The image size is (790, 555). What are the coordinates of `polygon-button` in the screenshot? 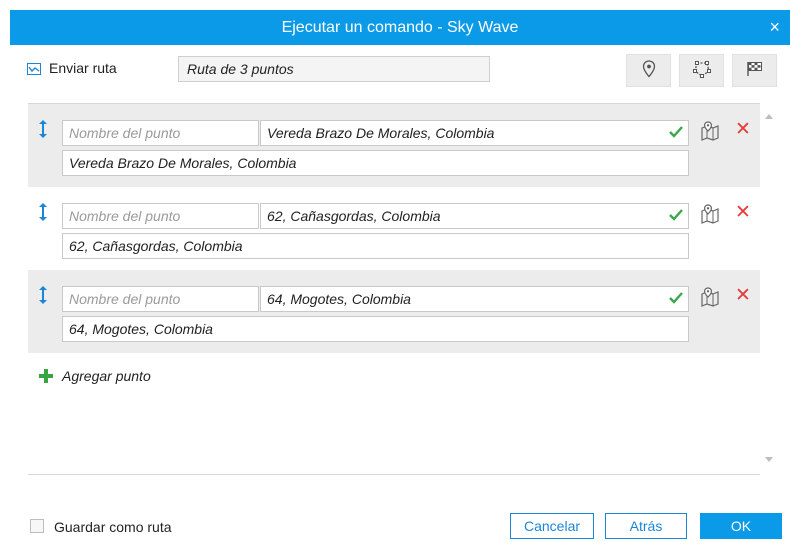 It's located at (701, 70).